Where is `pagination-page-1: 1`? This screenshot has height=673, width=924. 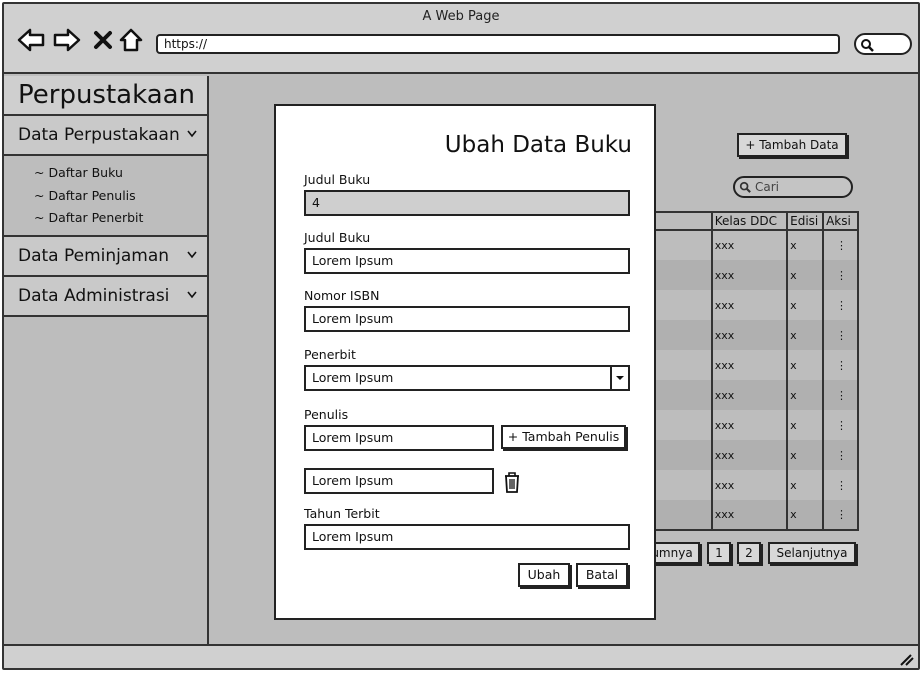 pagination-page-1: 1 is located at coordinates (719, 553).